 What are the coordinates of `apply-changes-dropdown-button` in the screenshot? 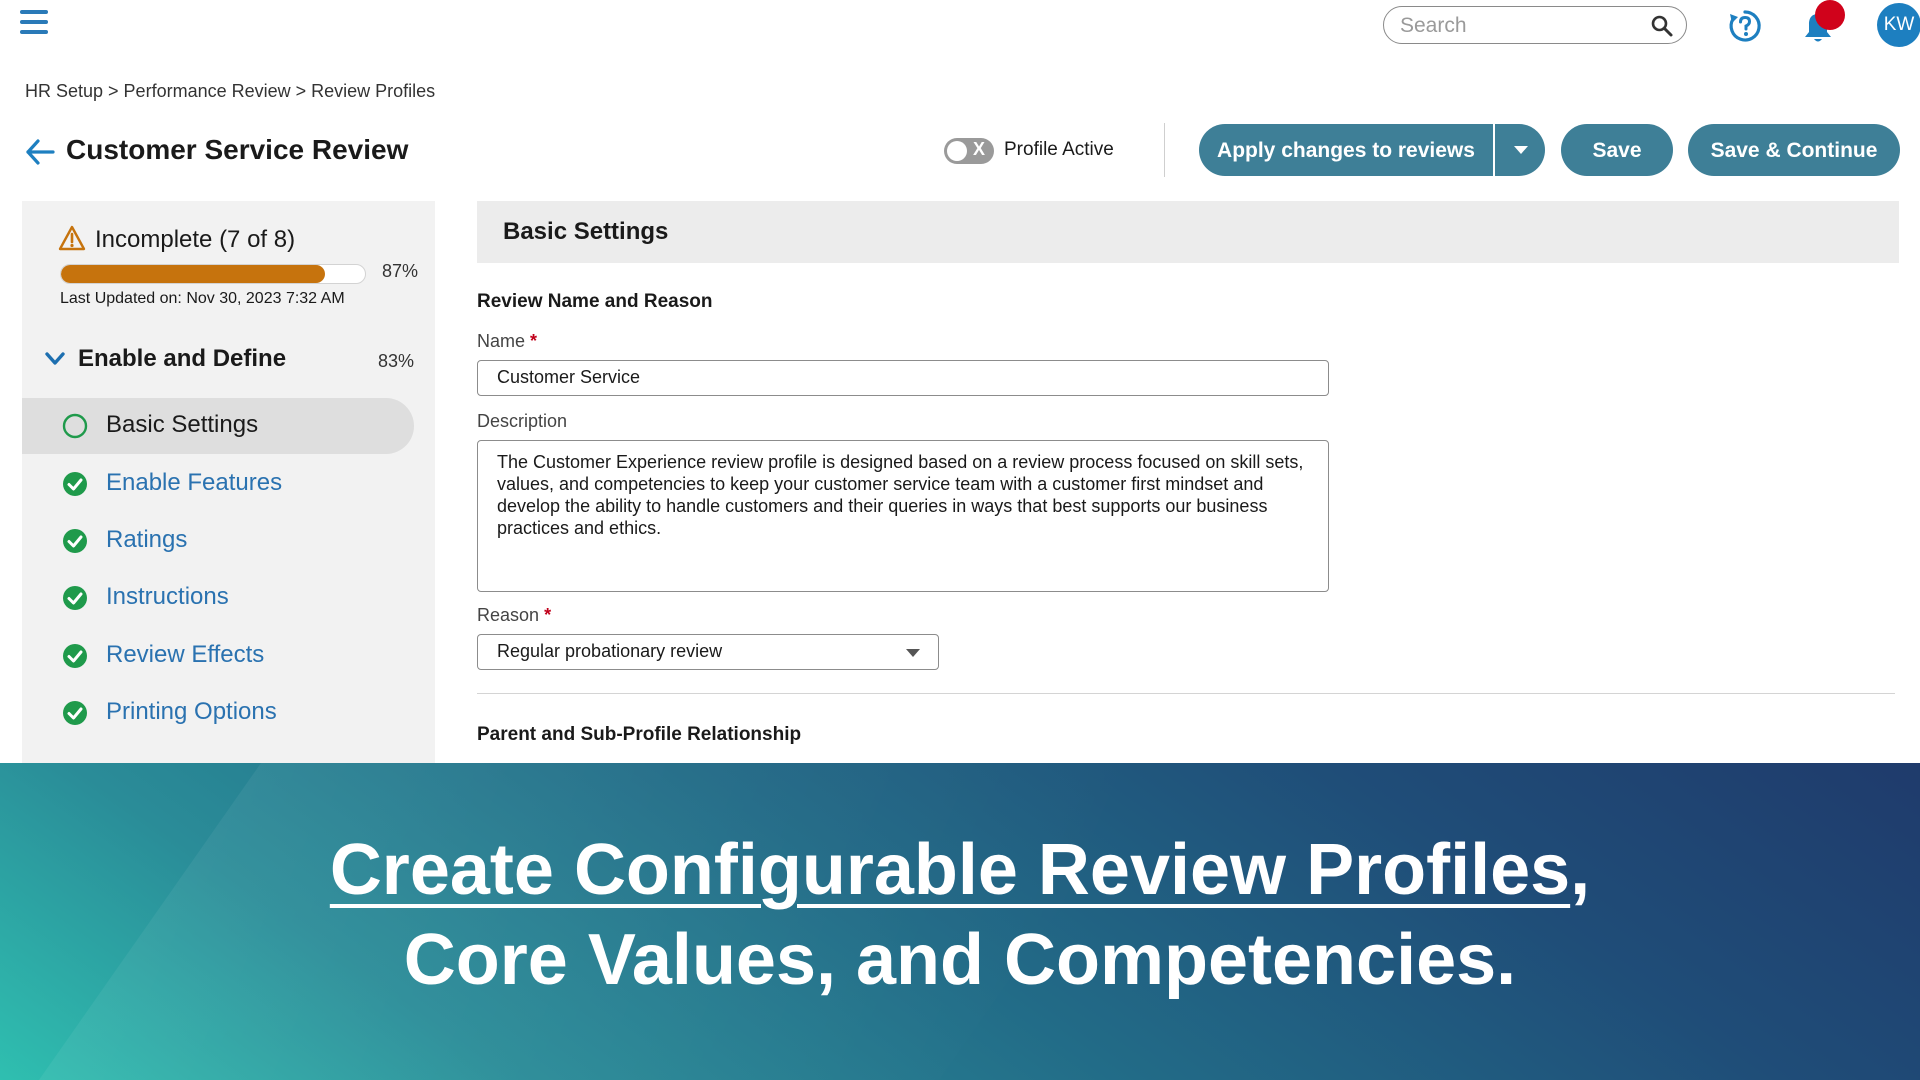 It's located at (1520, 150).